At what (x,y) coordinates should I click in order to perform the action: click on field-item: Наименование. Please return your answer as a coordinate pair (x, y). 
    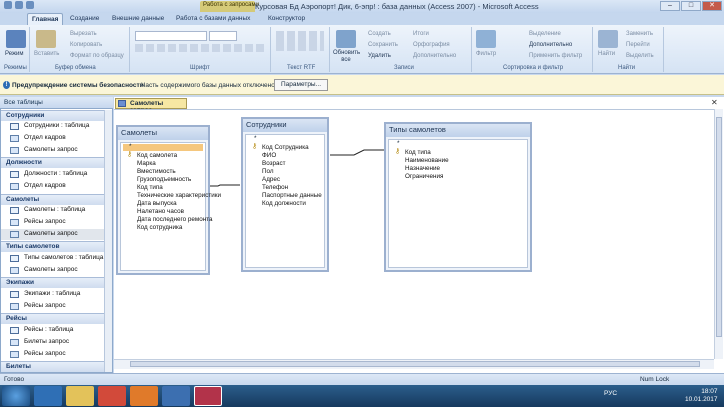
    Looking at the image, I should click on (427, 160).